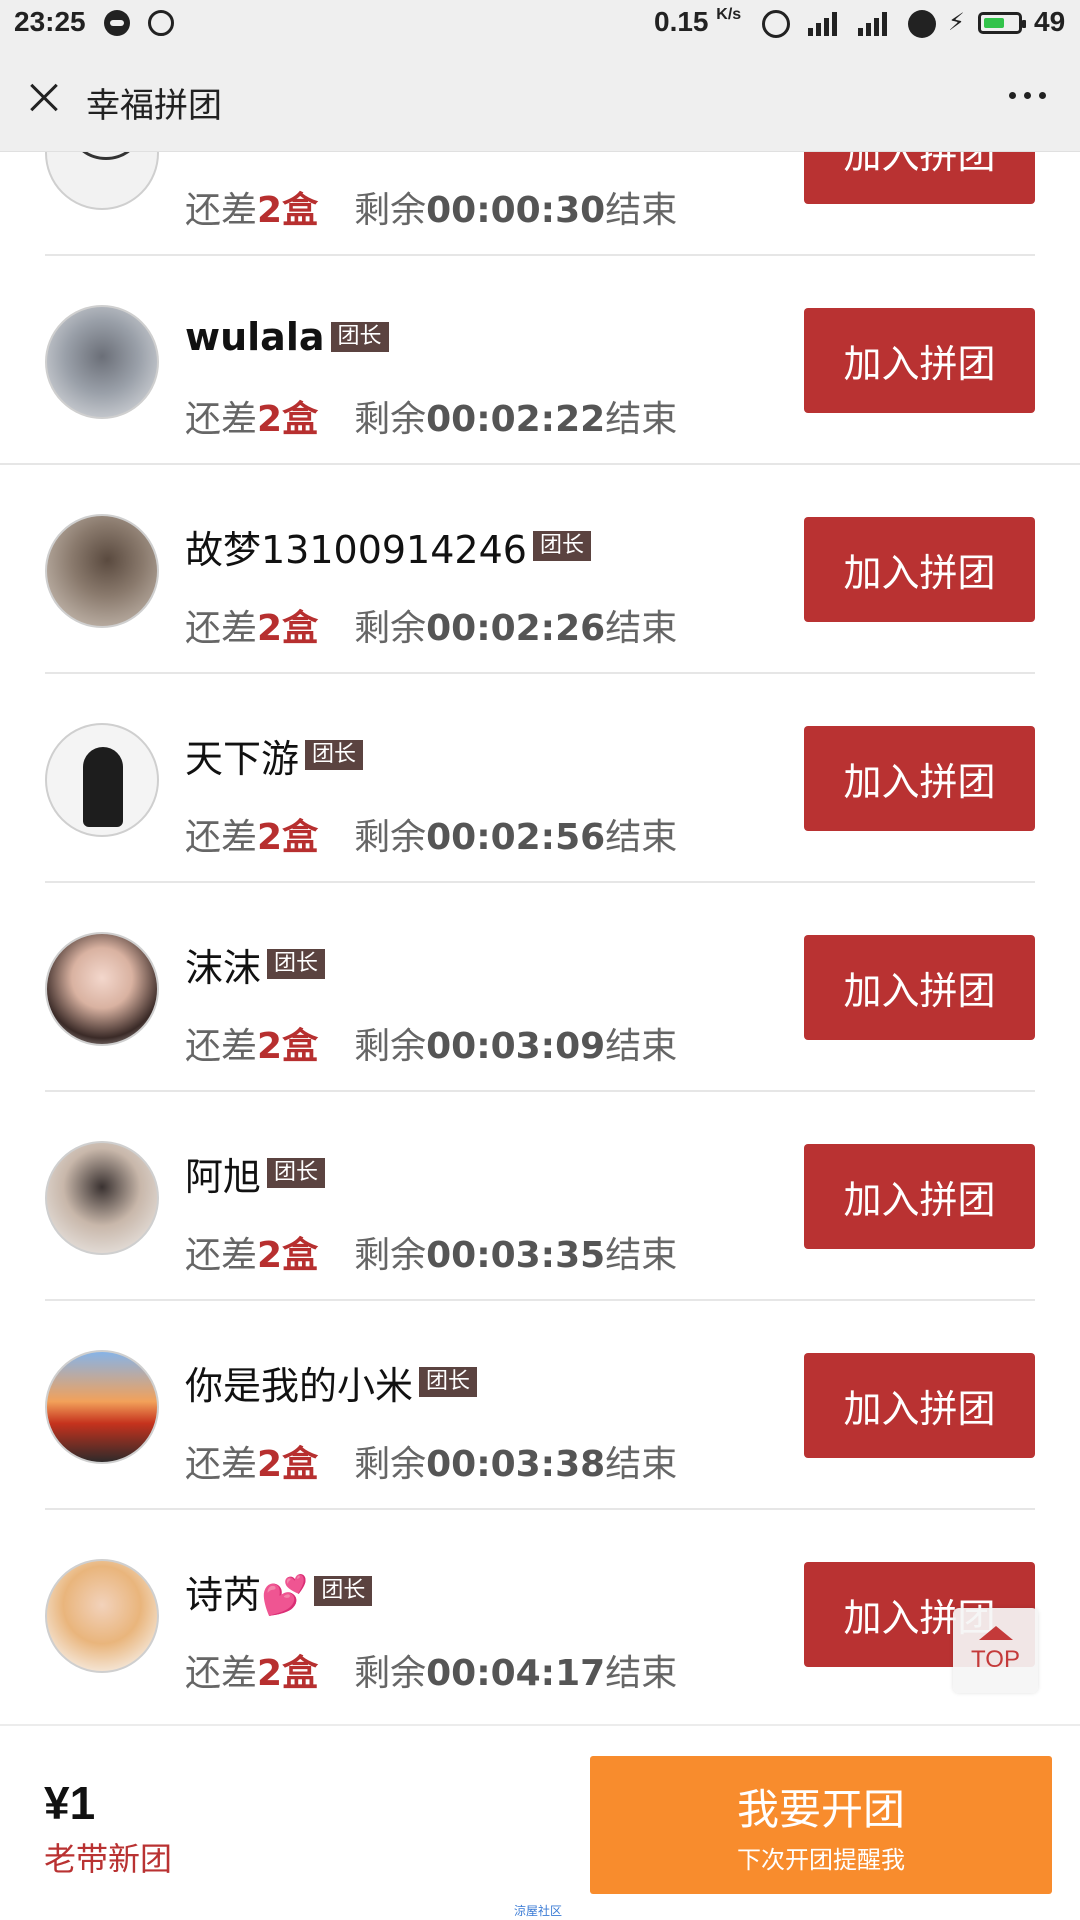  Describe the element at coordinates (540, 100) in the screenshot. I see `page-header: 幸福拼团` at that location.